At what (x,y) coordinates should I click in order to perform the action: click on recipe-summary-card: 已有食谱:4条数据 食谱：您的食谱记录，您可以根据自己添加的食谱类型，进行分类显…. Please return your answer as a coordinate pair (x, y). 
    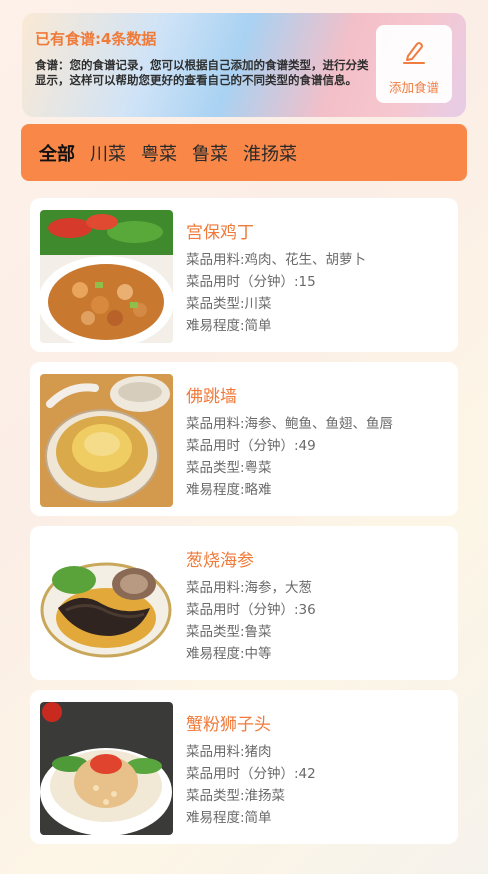
    Looking at the image, I should click on (244, 65).